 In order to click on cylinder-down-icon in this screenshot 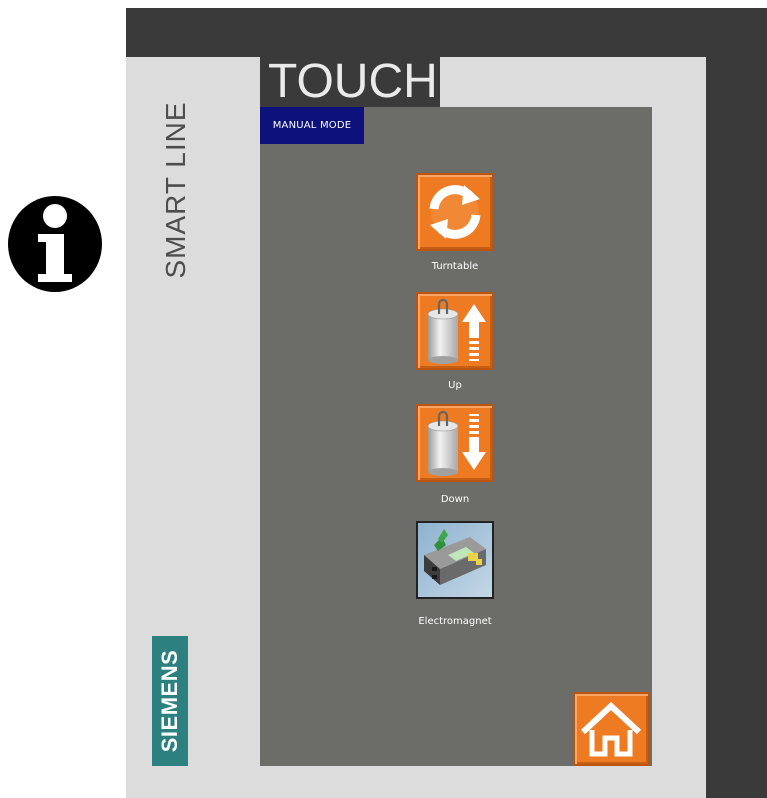, I will do `click(456, 443)`.